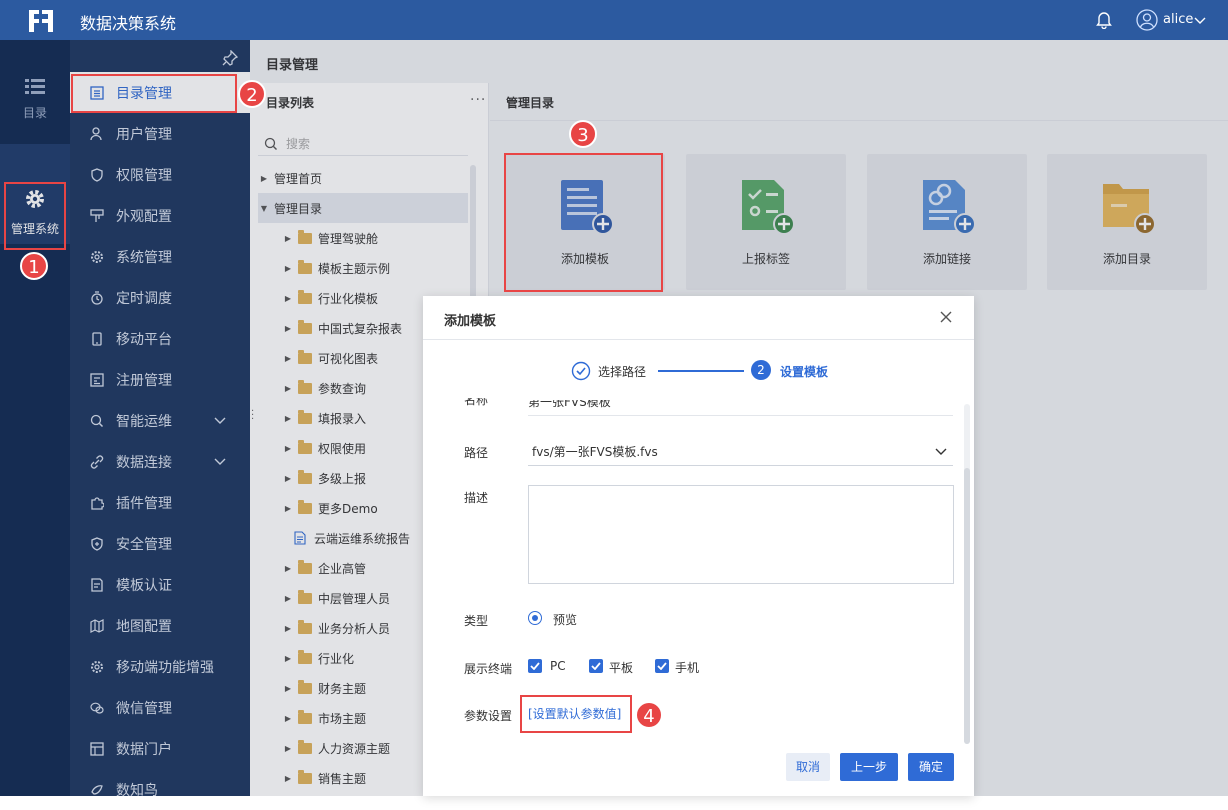 This screenshot has height=810, width=1228. What do you see at coordinates (687, 668) in the screenshot?
I see `terminal-phone-label: 手机` at bounding box center [687, 668].